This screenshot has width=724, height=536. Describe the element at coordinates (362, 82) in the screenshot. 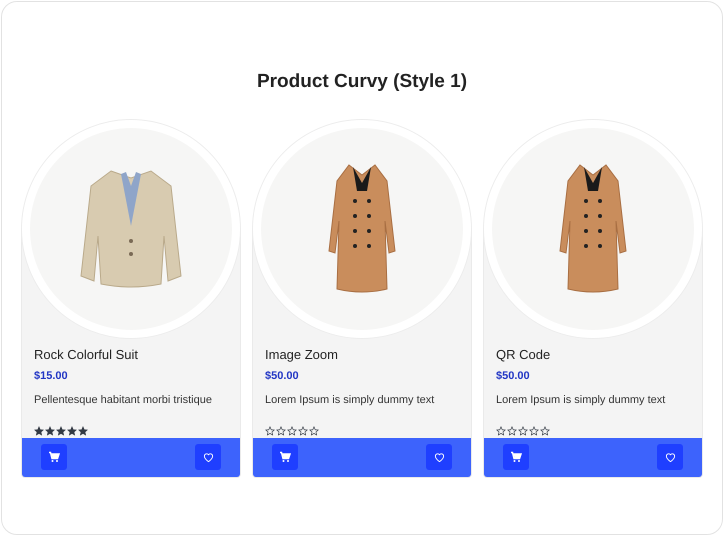

I see `section-title: Product Curvy (Style 1)` at that location.